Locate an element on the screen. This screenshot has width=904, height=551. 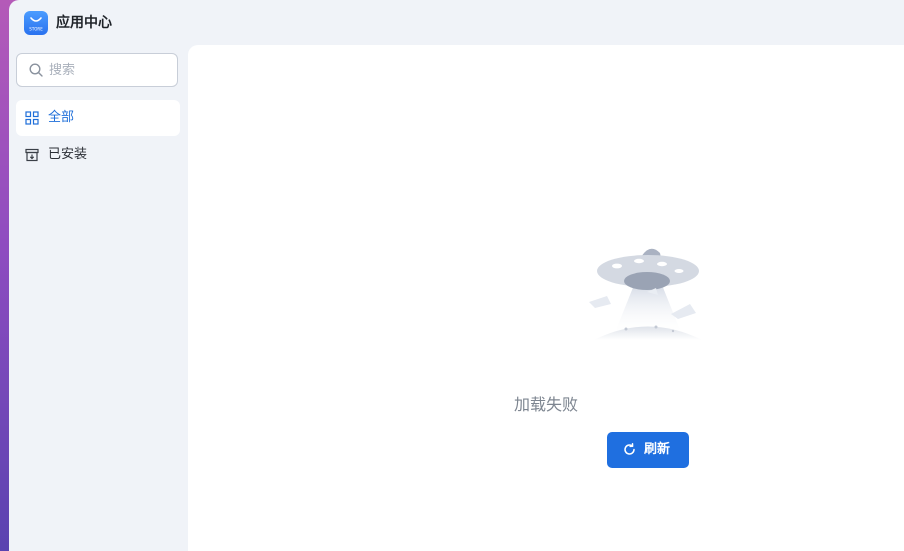
sidebar-item-label: 全部 is located at coordinates (61, 117).